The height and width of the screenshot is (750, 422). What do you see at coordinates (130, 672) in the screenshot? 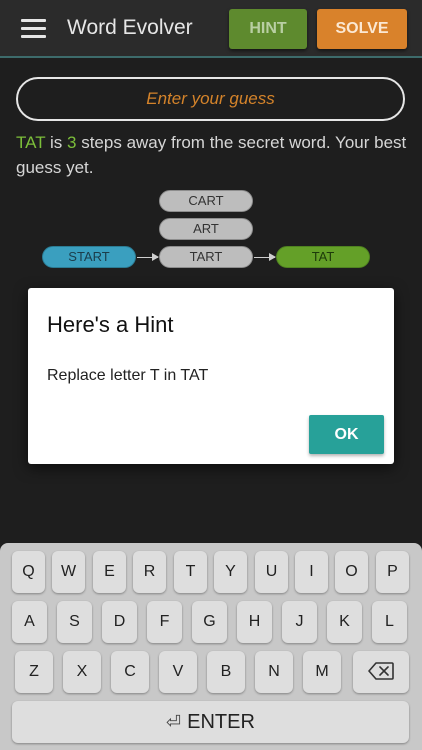
I see `key-c: C` at bounding box center [130, 672].